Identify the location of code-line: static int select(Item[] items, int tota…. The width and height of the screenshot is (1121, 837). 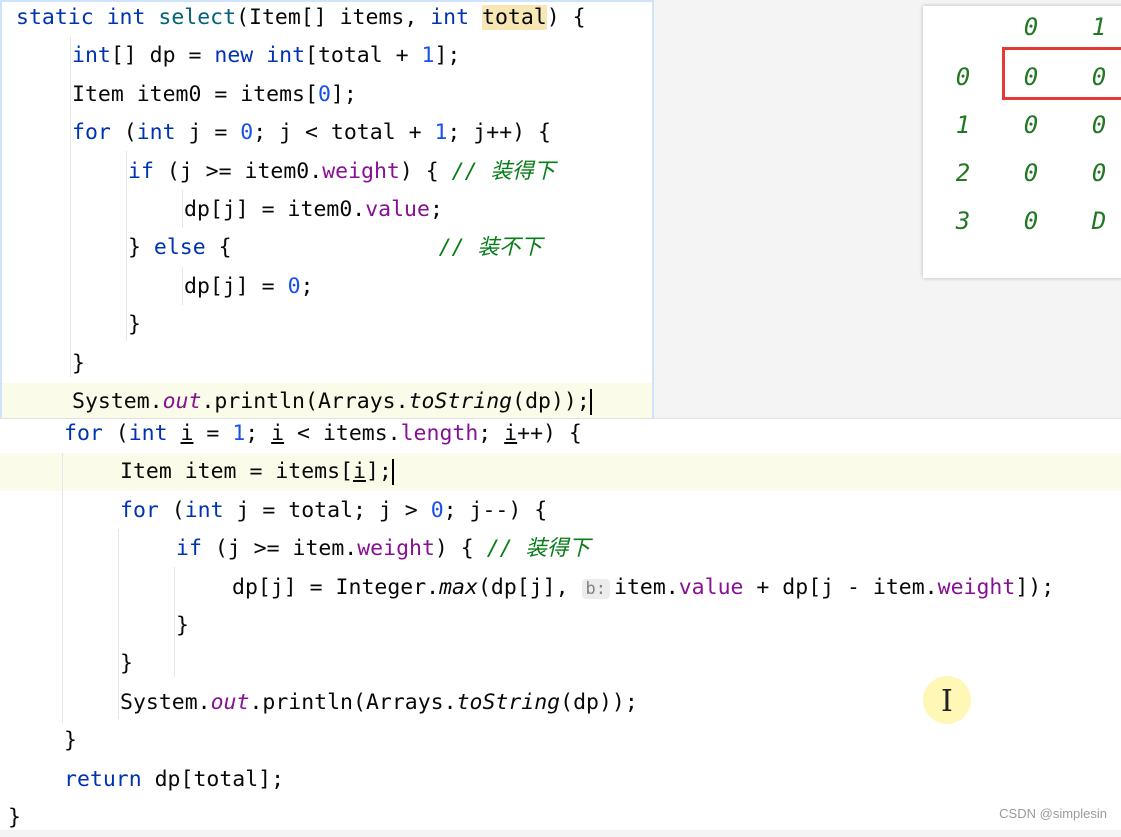
(301, 18).